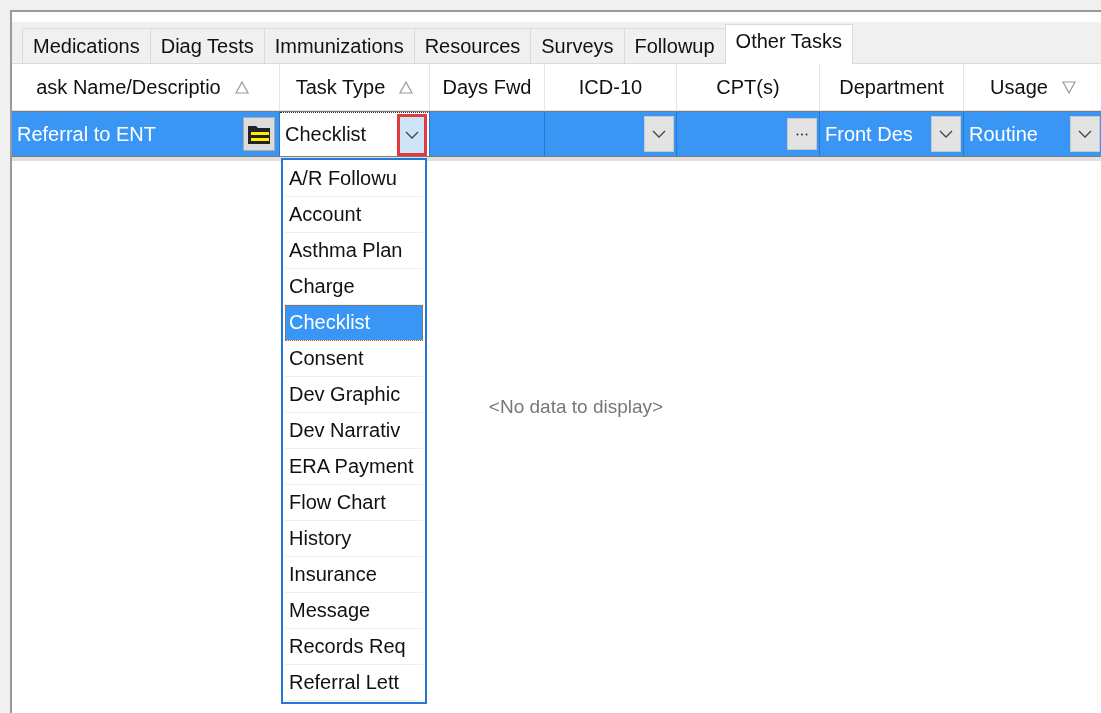 The image size is (1101, 713). I want to click on column-header: Department, so click(892, 87).